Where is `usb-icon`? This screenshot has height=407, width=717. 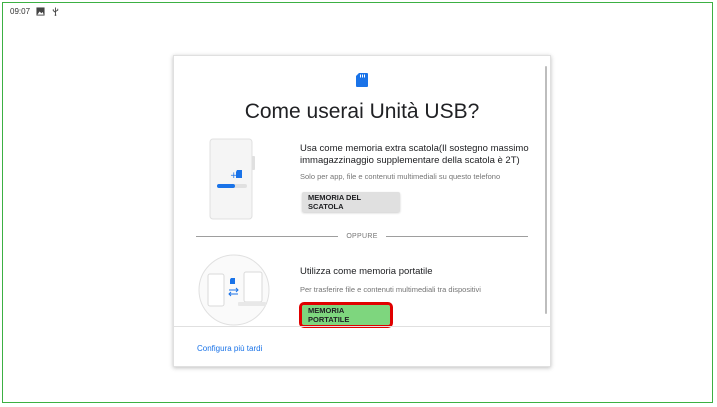
usb-icon is located at coordinates (55, 11).